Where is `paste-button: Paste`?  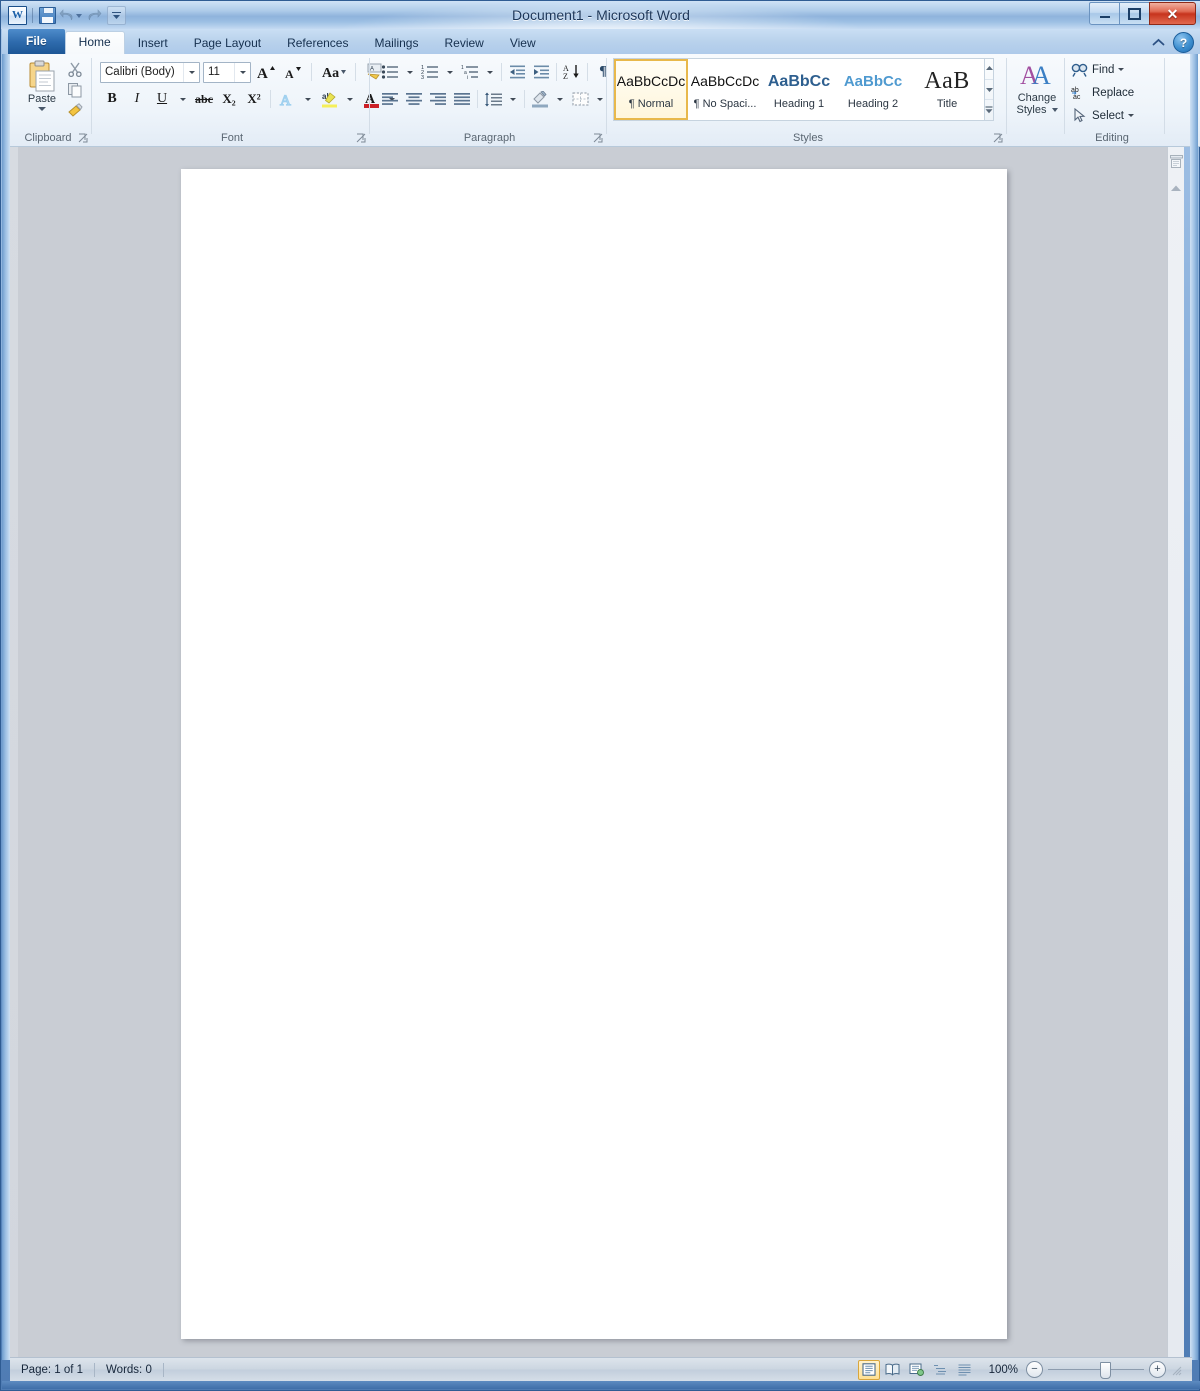 paste-button: Paste is located at coordinates (42, 91).